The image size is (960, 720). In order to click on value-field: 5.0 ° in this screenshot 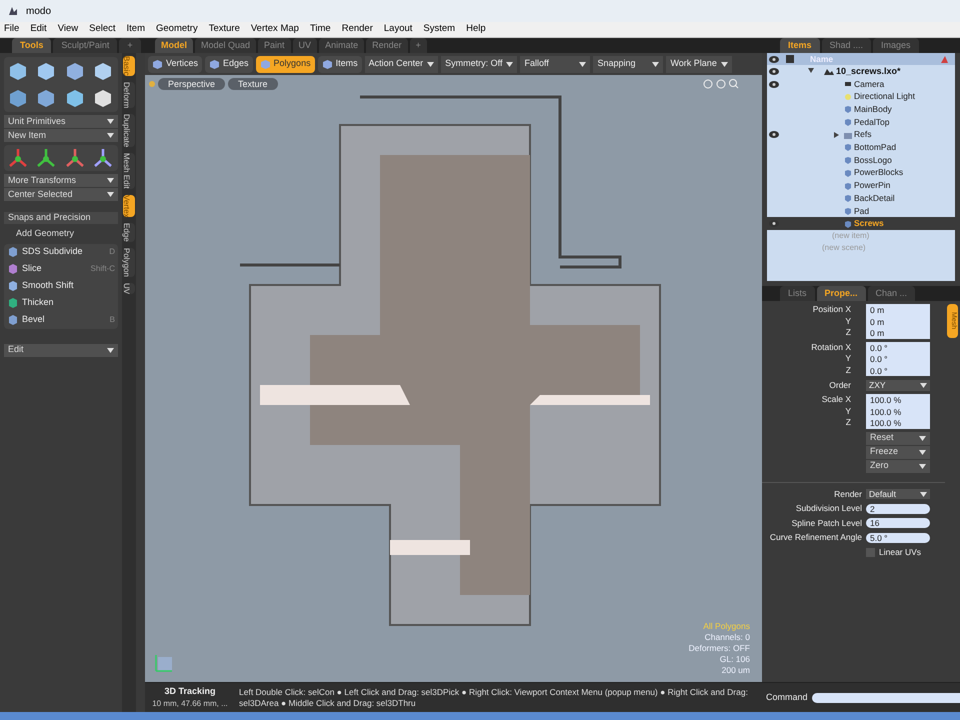, I will do `click(898, 537)`.